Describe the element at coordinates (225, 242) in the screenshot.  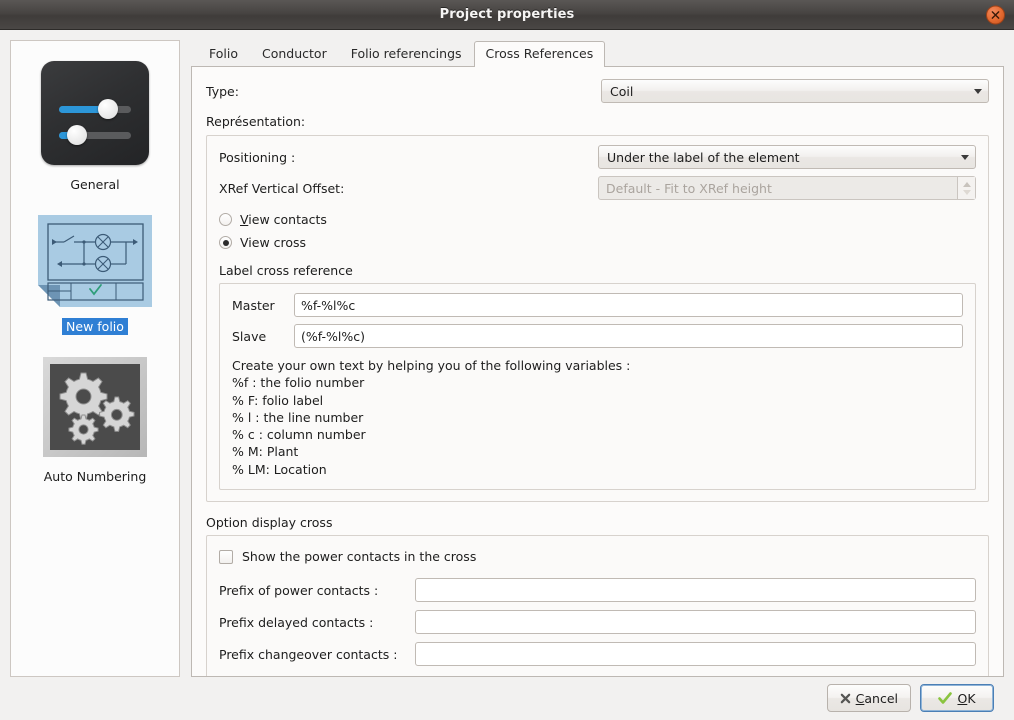
I see `radio-view-cross-indicator` at that location.